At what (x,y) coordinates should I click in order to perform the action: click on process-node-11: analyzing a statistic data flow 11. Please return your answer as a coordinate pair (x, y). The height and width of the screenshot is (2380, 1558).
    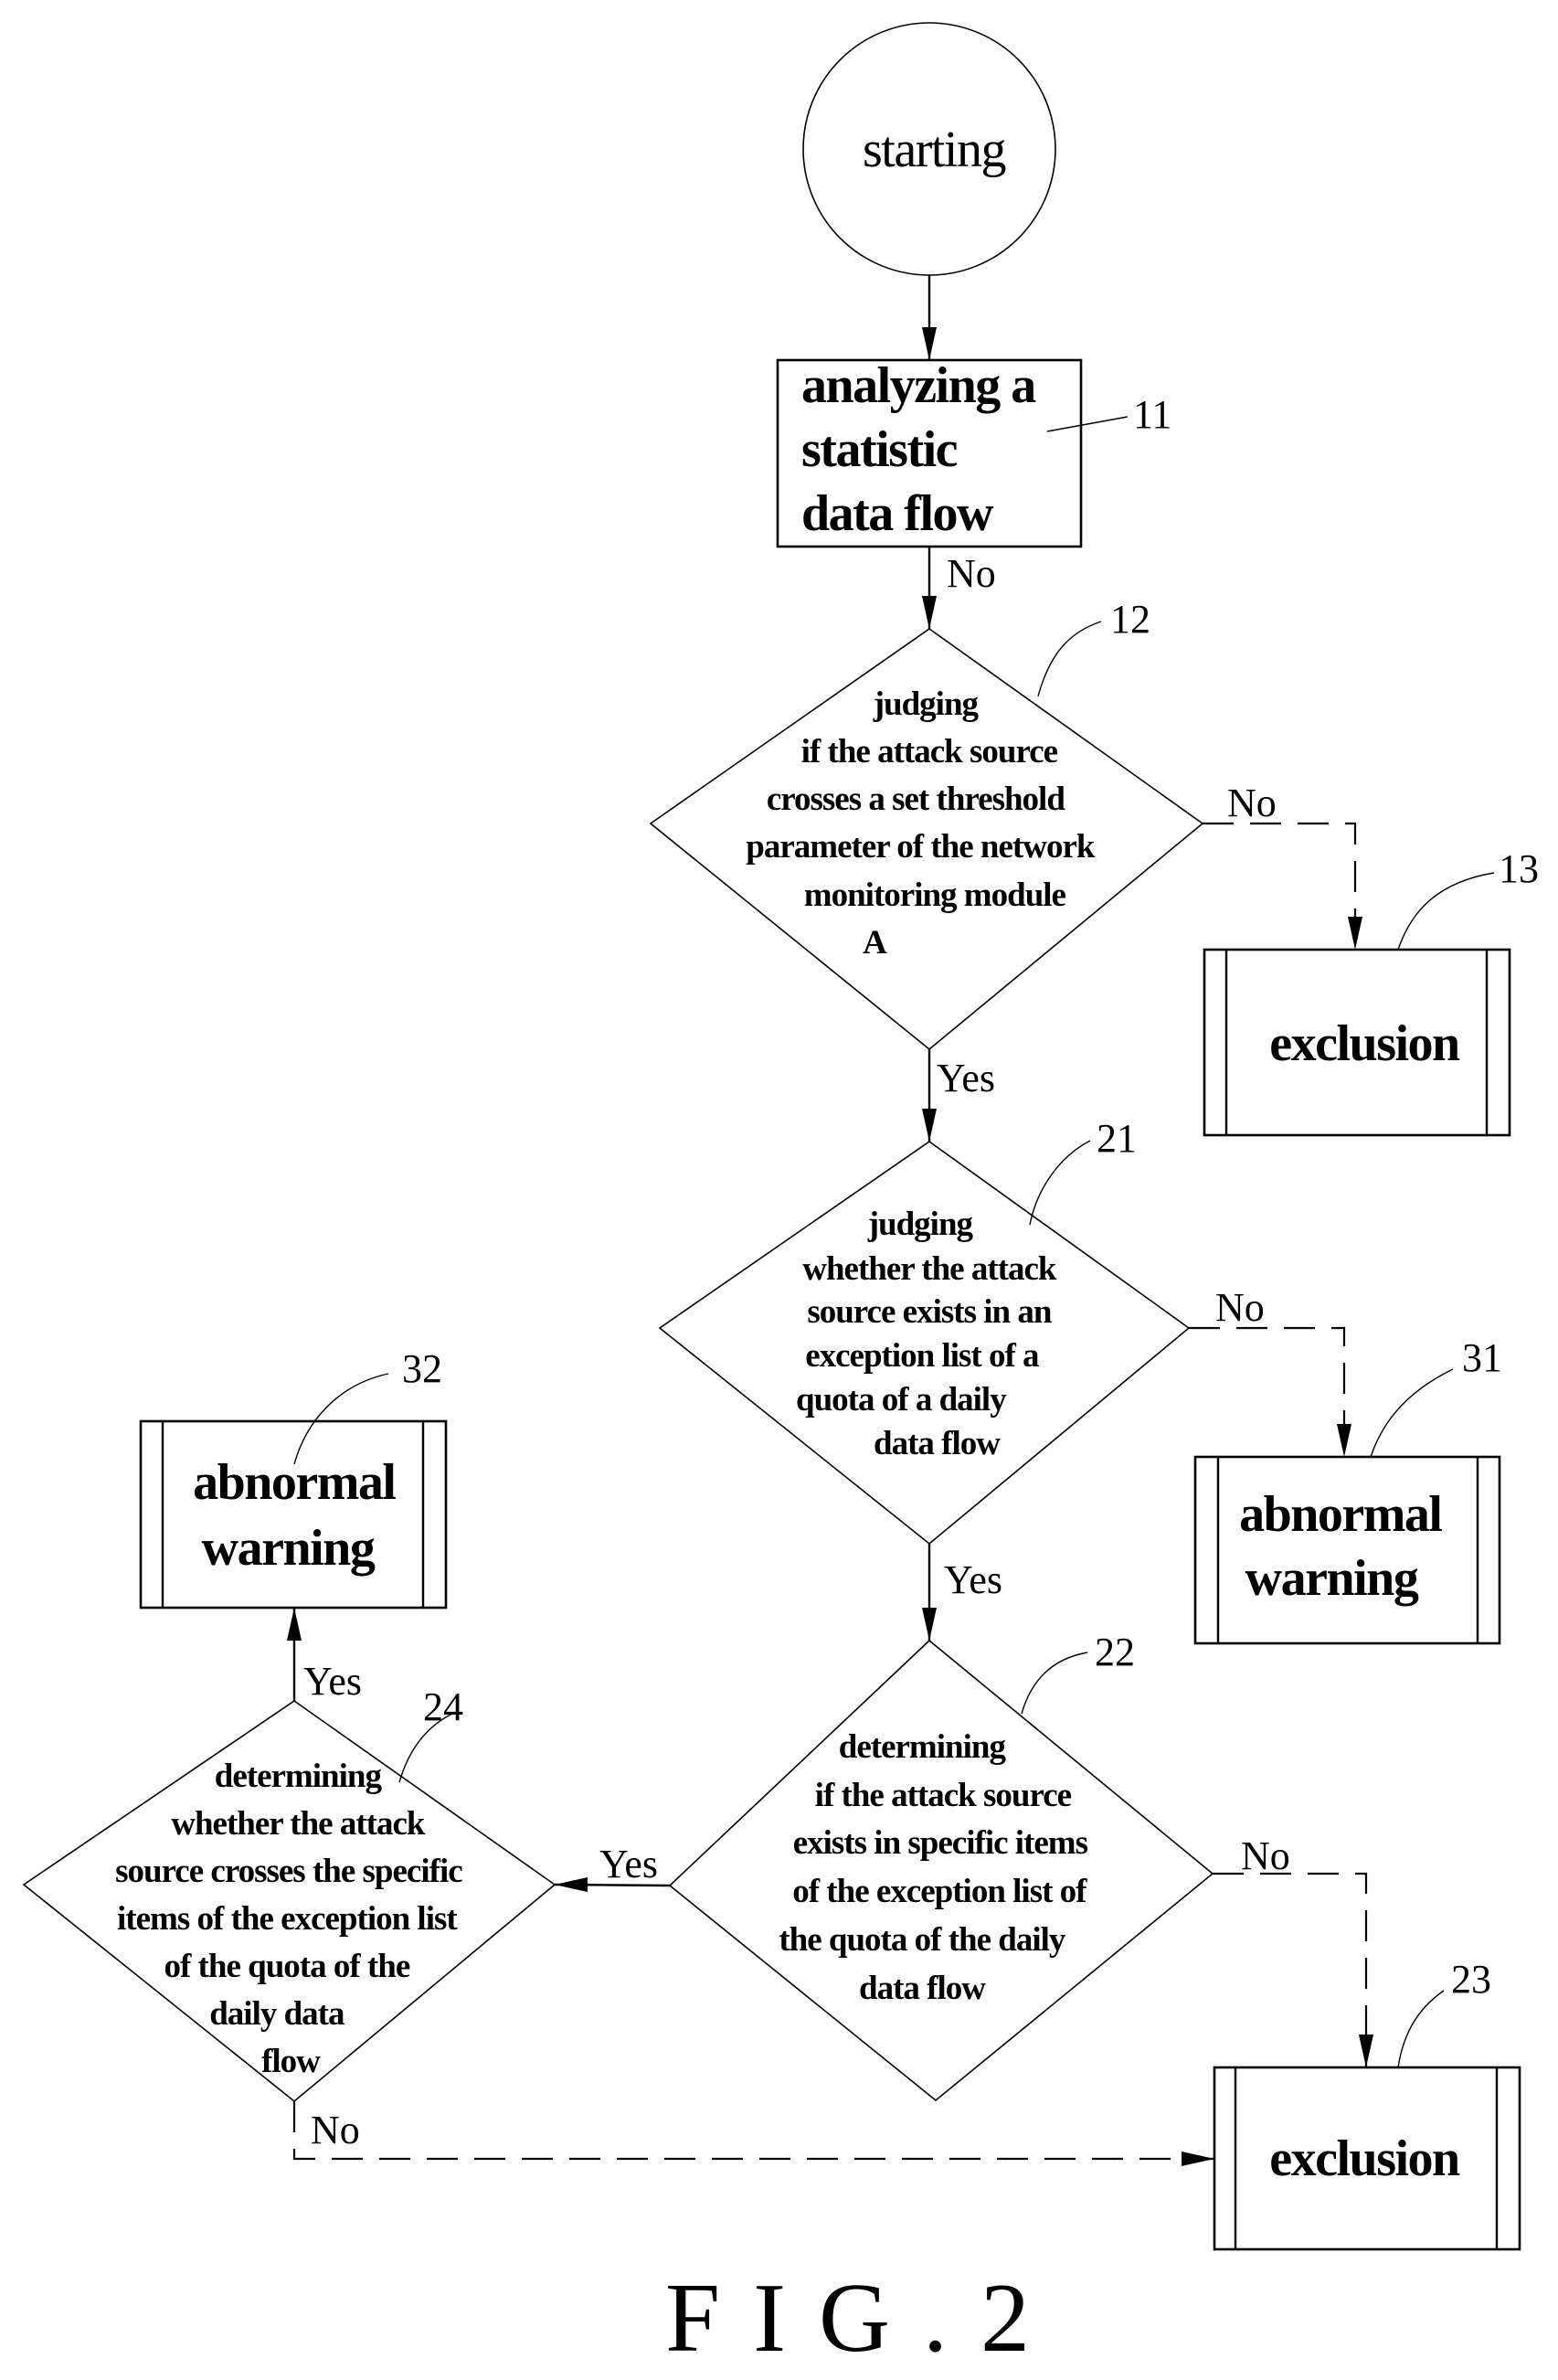
    Looking at the image, I should click on (974, 452).